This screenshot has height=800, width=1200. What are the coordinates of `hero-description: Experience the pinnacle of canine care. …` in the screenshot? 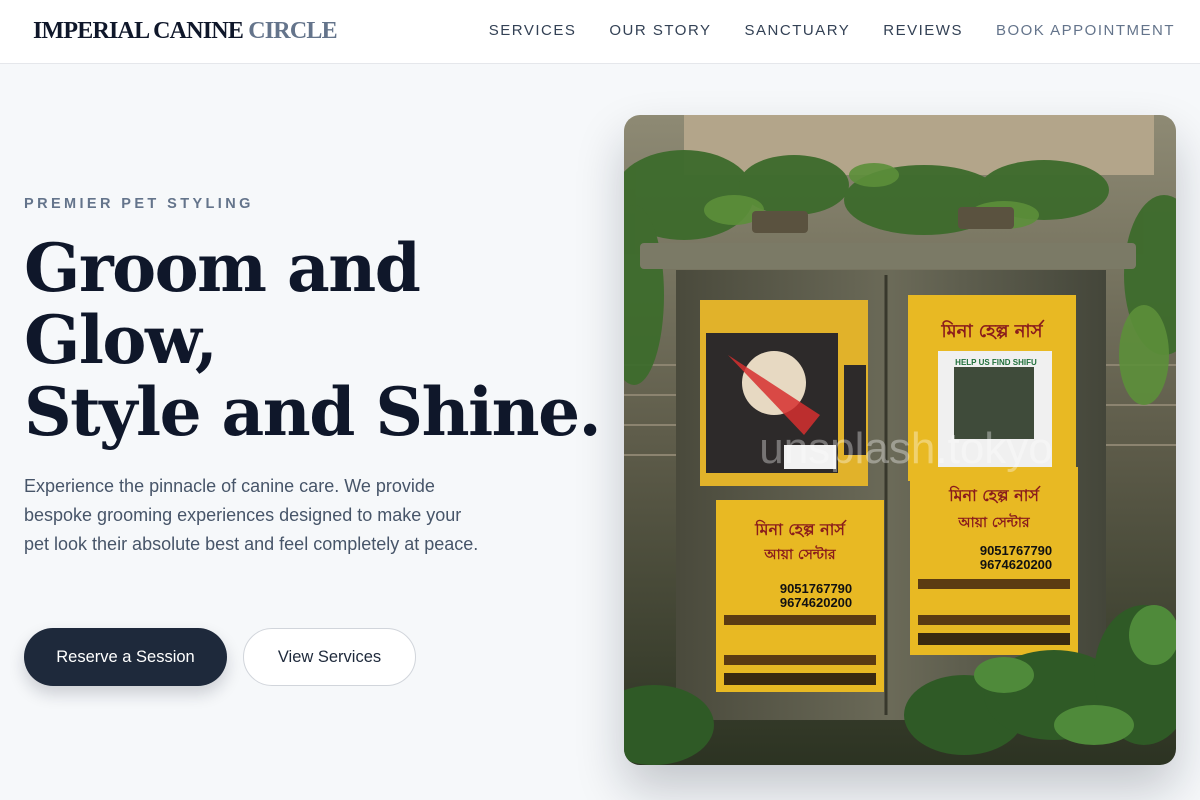 It's located at (251, 515).